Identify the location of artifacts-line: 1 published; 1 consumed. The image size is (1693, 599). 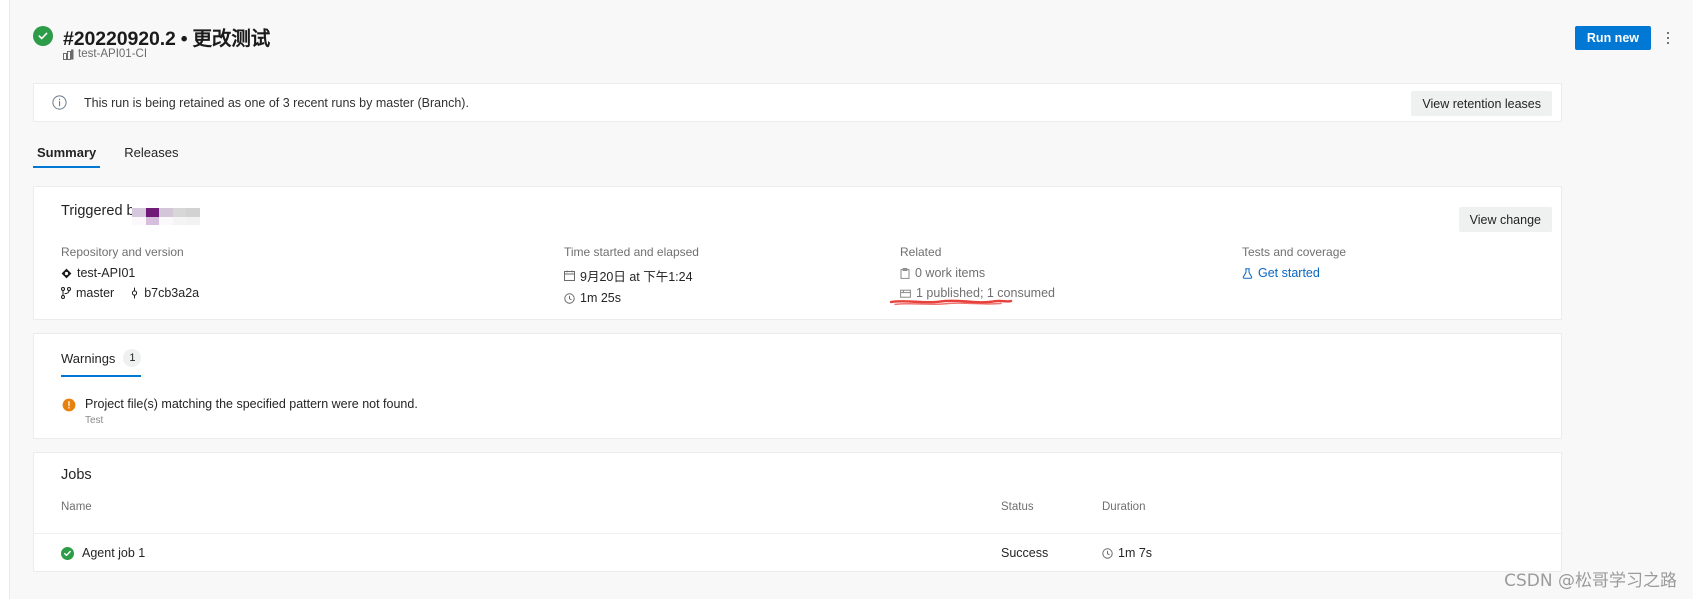
(977, 293).